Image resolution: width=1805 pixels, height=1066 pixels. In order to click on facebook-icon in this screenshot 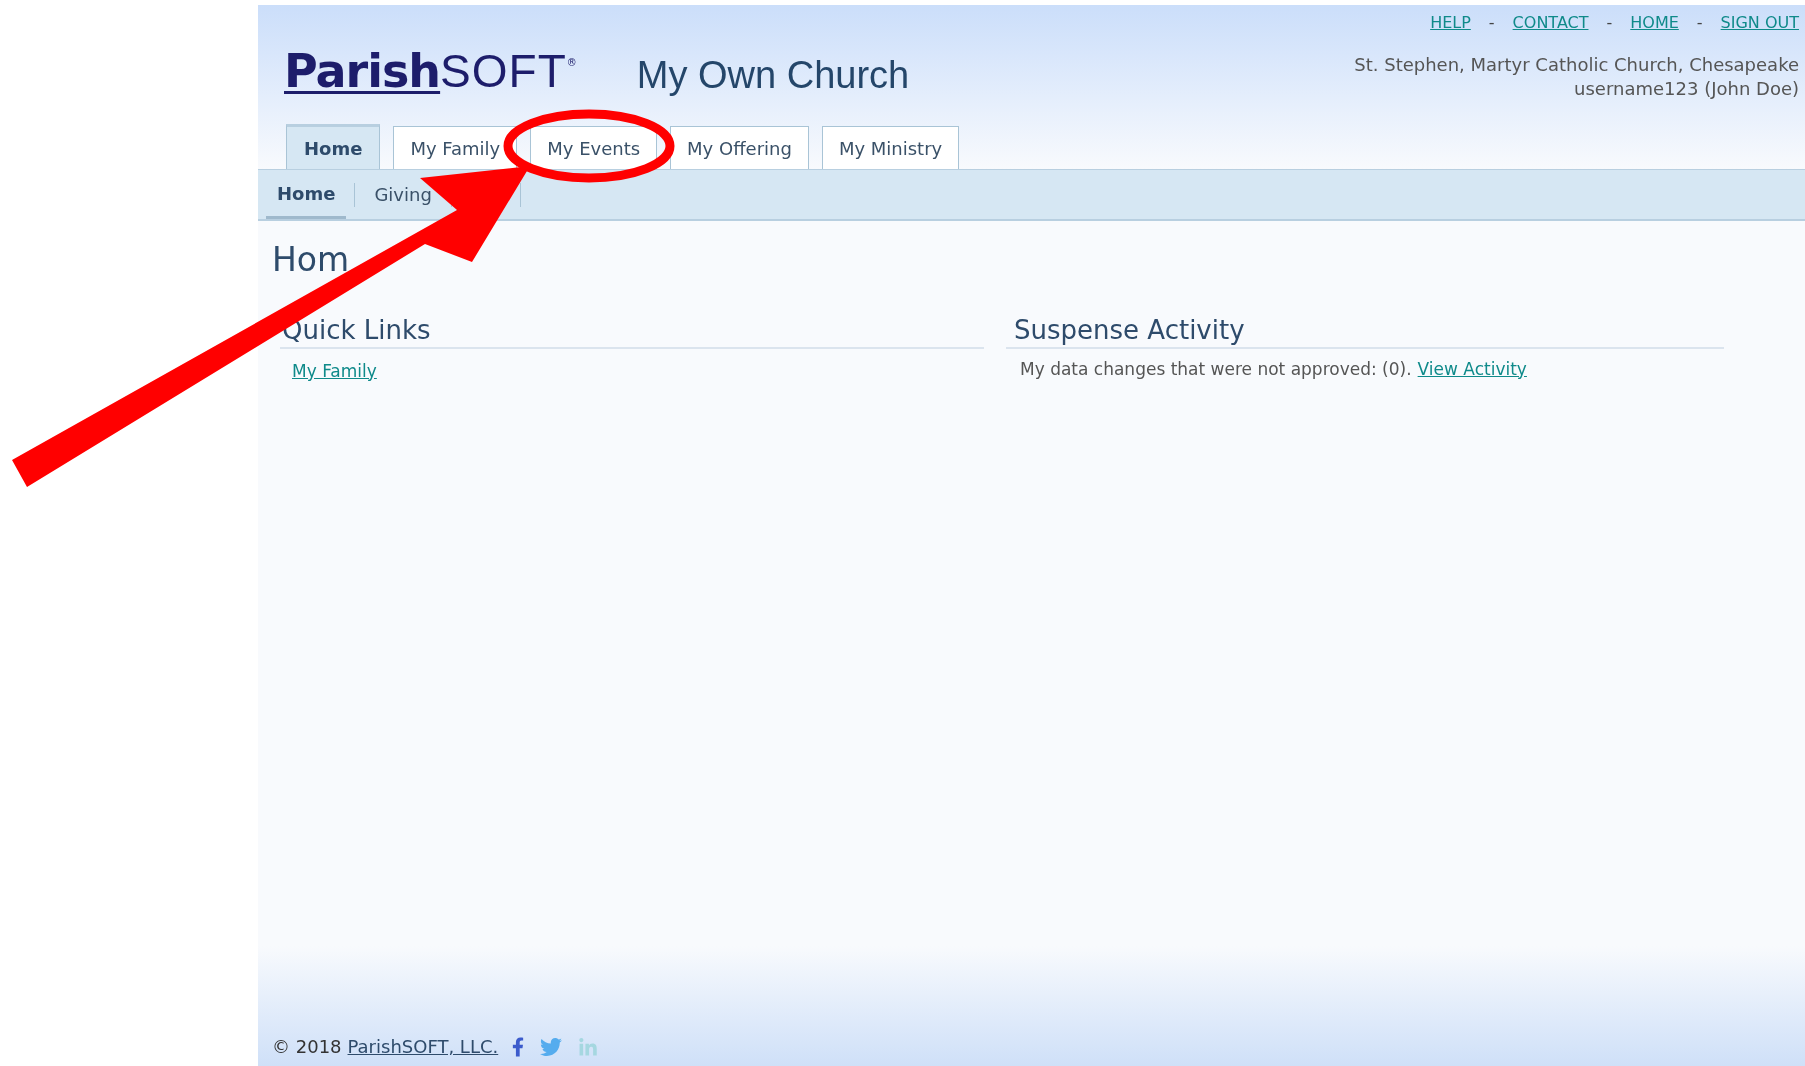, I will do `click(518, 1047)`.